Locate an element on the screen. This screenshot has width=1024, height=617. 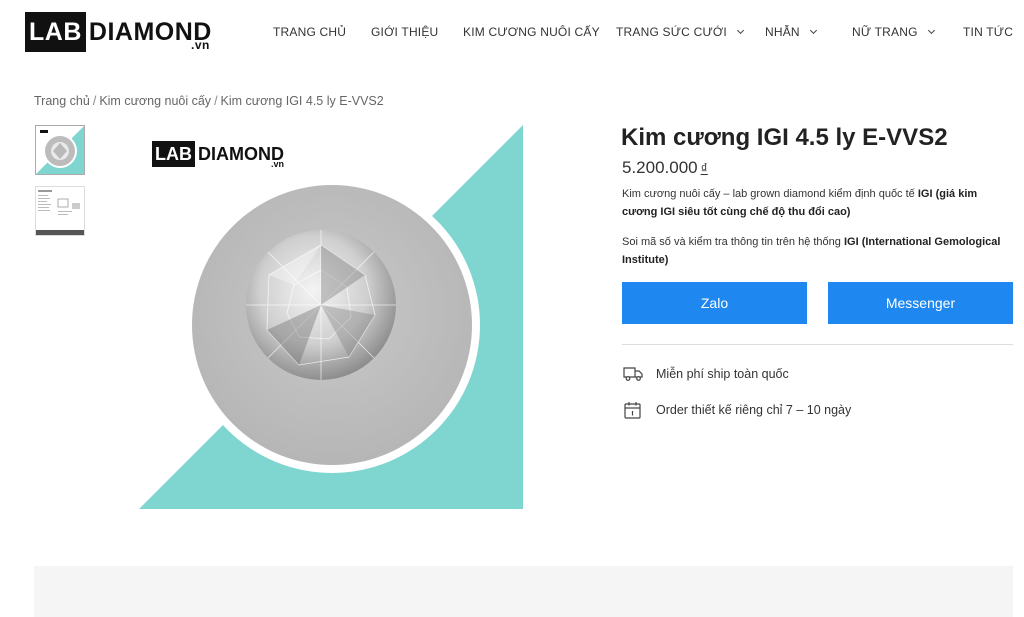
price-currency: ₫ is located at coordinates (704, 168).